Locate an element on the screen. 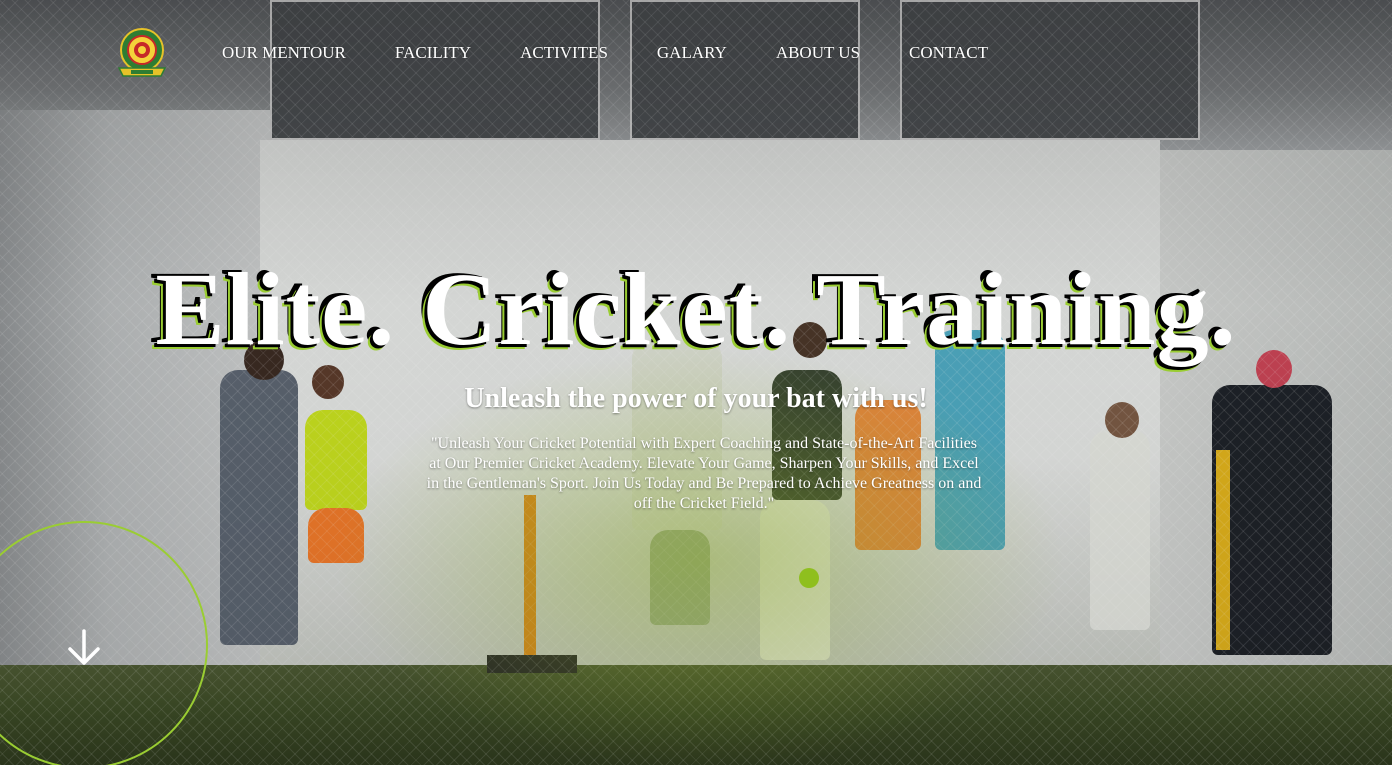 The width and height of the screenshot is (1392, 765). slider-dot-icon is located at coordinates (809, 578).